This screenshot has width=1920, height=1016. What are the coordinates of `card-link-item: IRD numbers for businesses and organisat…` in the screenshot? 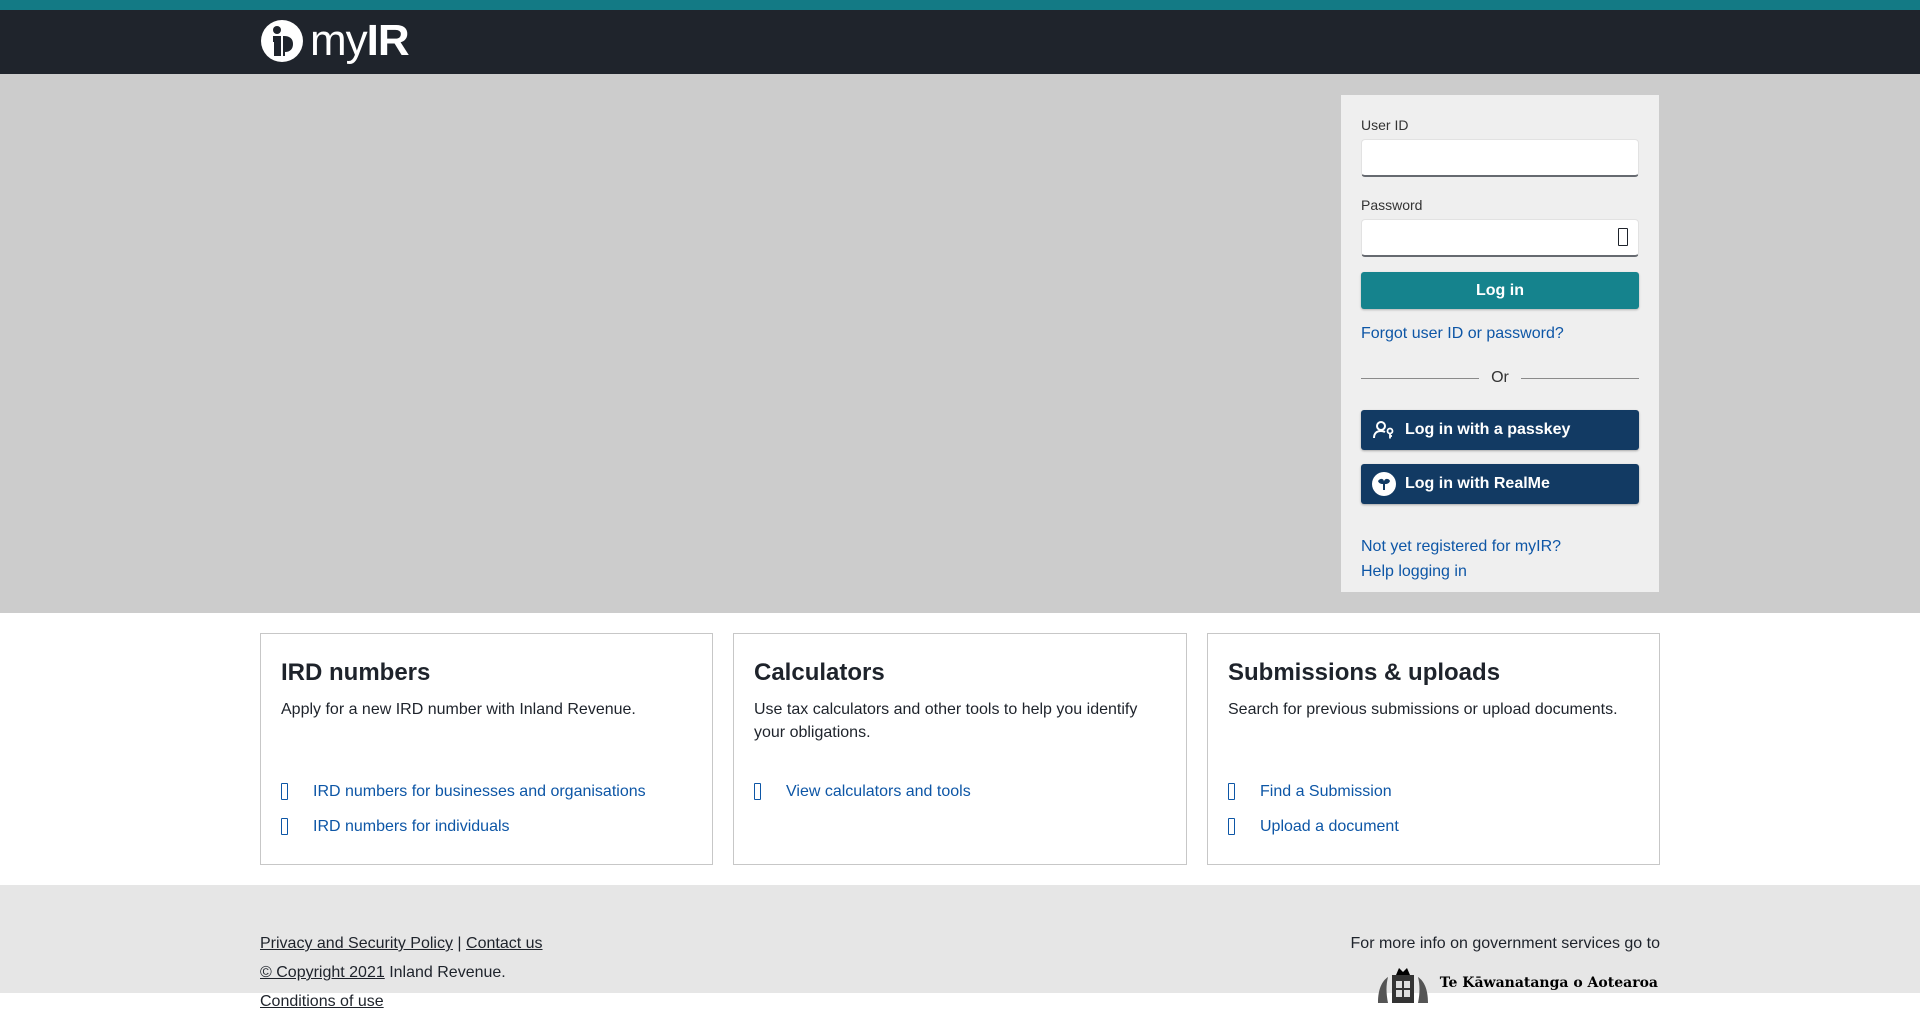 It's located at (463, 791).